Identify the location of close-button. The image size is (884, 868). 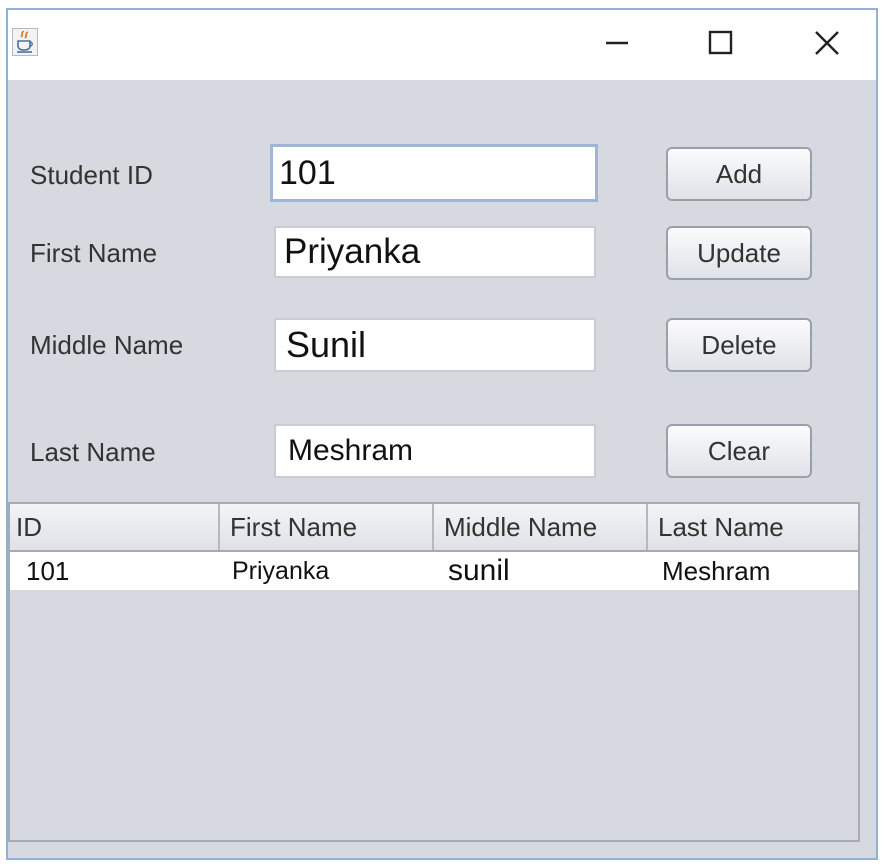
(827, 43).